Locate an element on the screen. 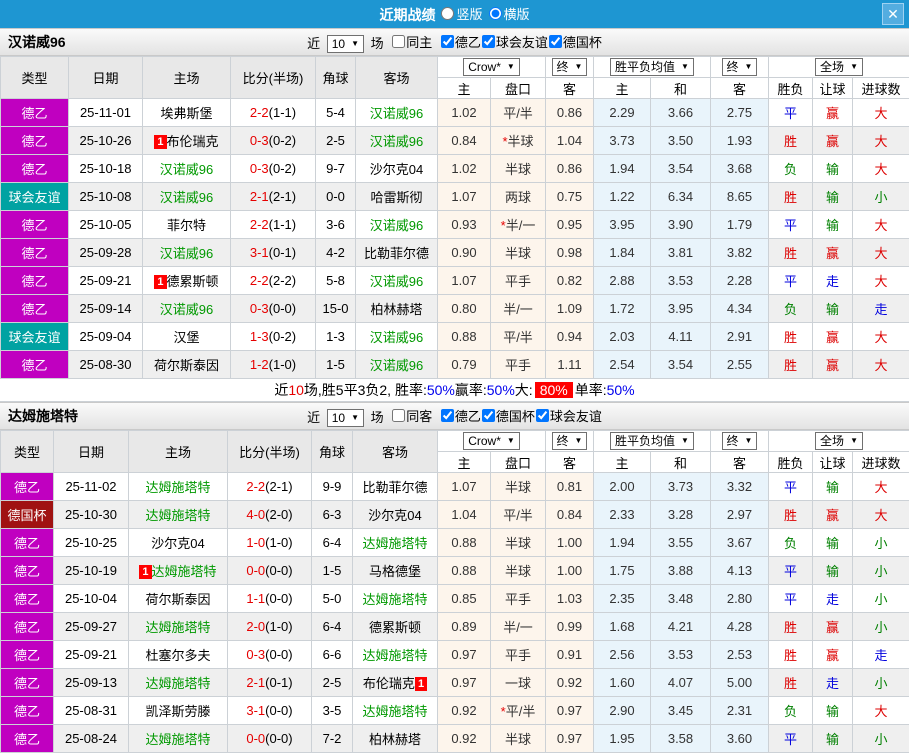 Image resolution: width=909 pixels, height=753 pixels. same-side-filter: 同客 is located at coordinates (411, 415).